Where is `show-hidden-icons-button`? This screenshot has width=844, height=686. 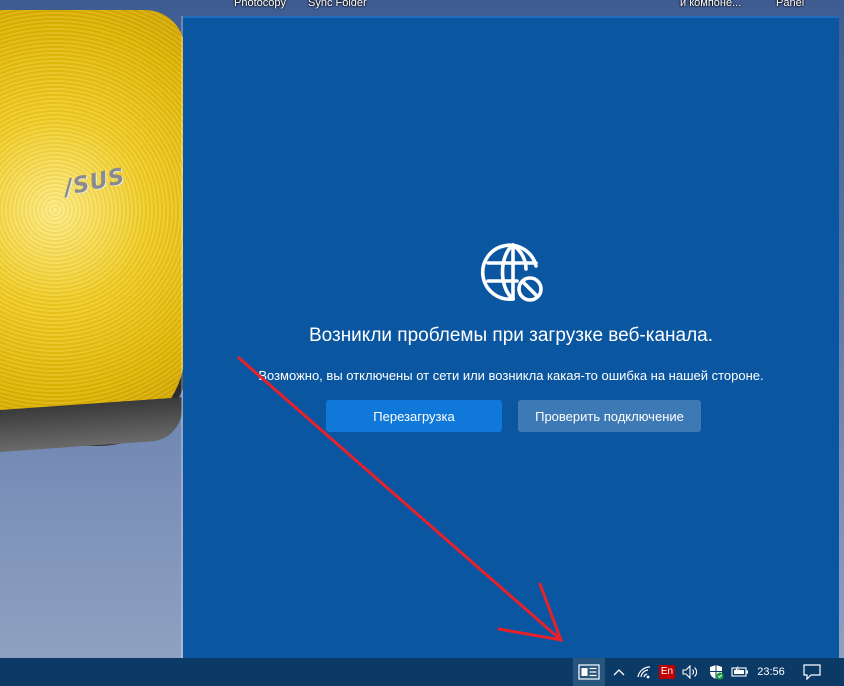 show-hidden-icons-button is located at coordinates (619, 672).